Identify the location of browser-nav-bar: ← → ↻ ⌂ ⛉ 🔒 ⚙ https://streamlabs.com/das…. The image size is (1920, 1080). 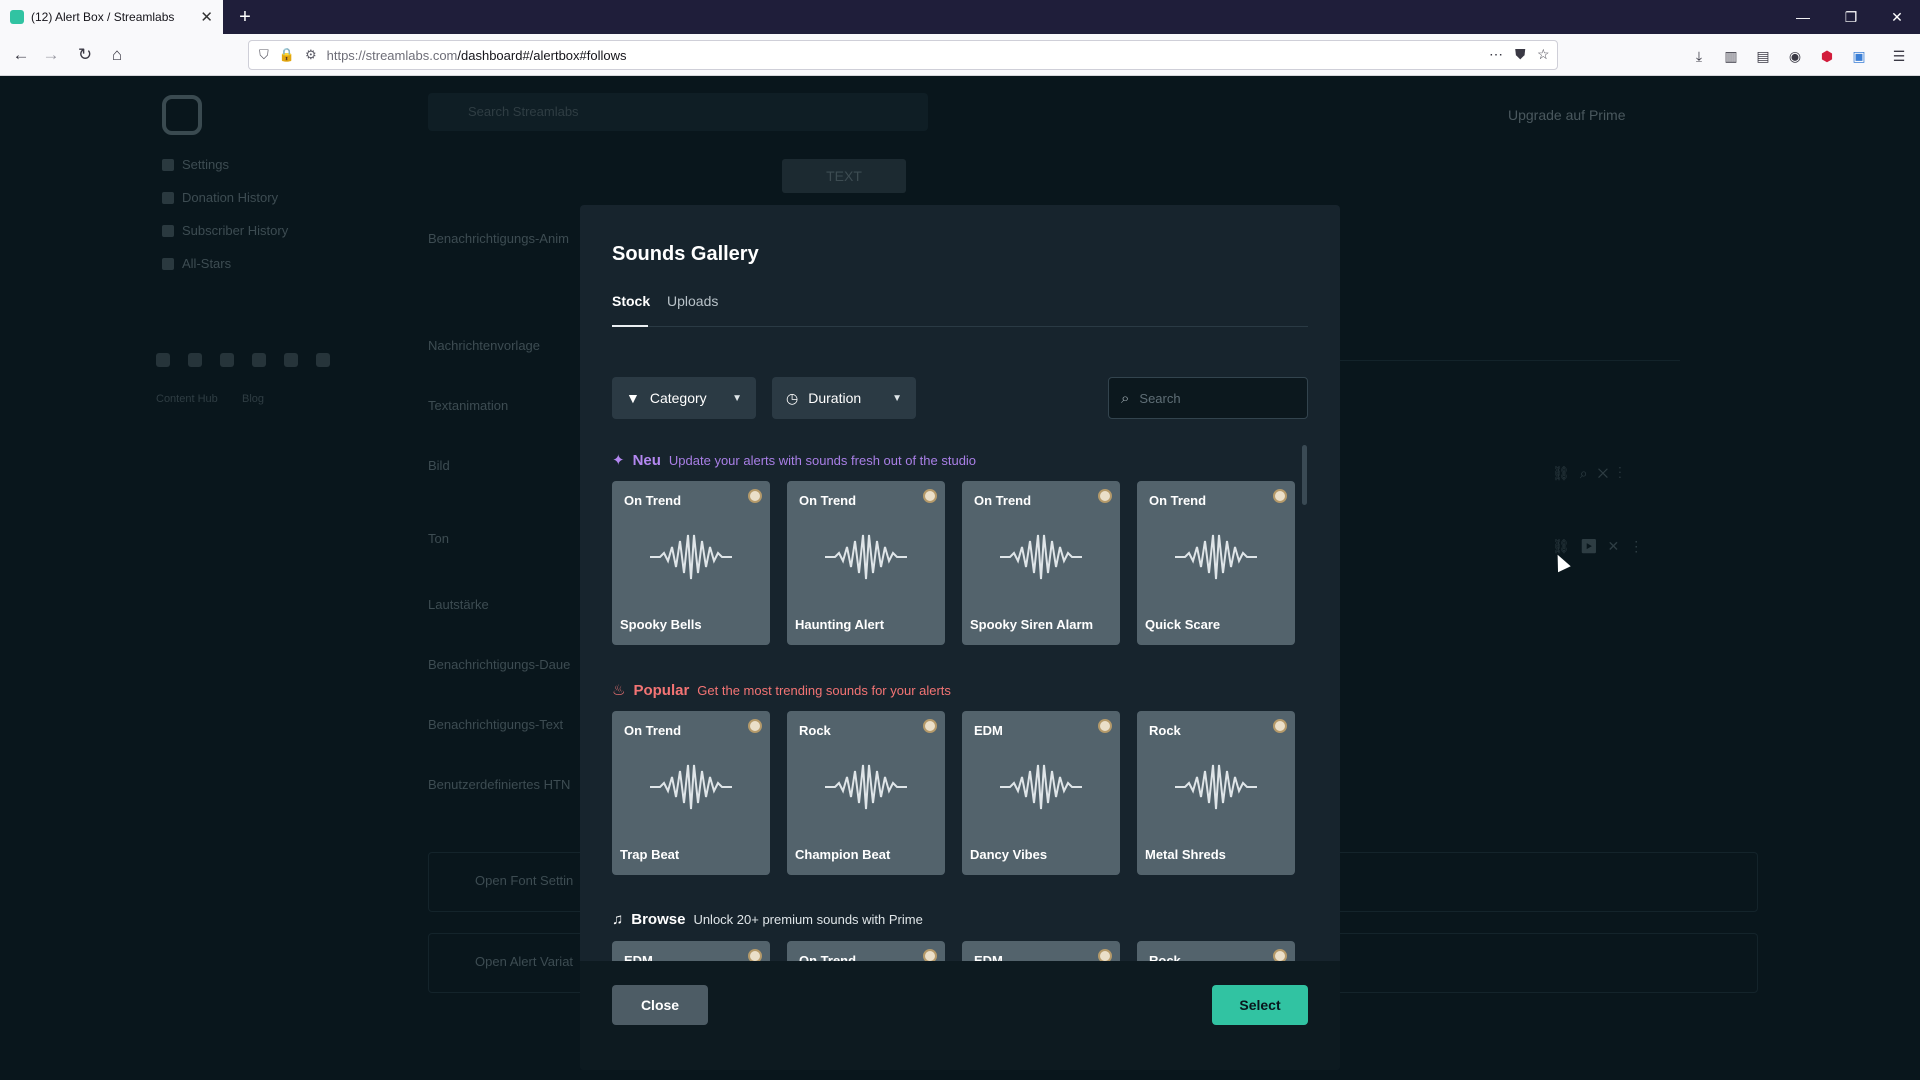
(960, 55).